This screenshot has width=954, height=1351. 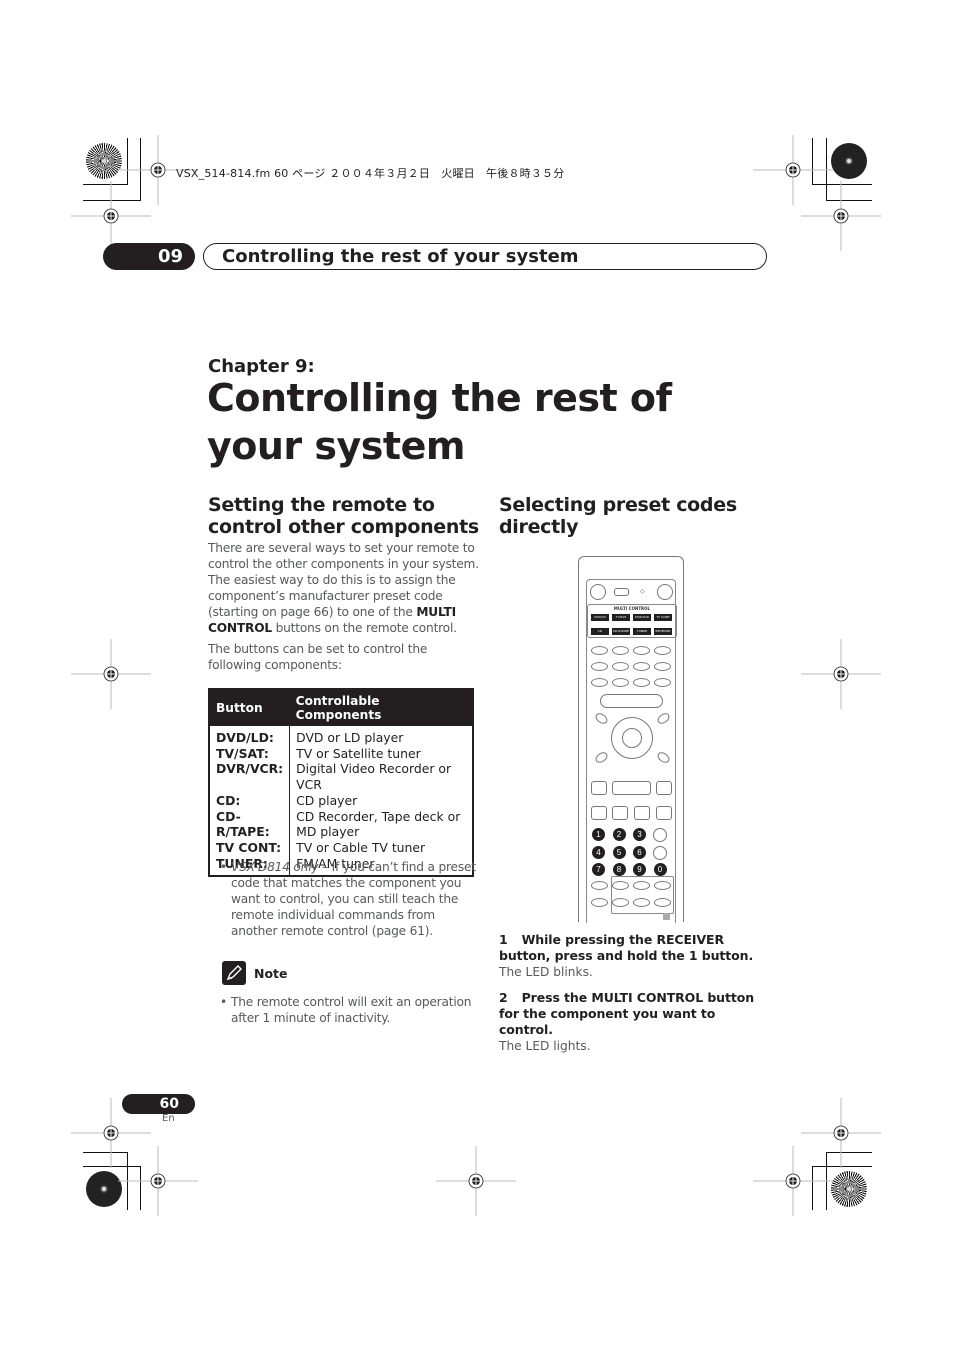 I want to click on chapter-number-badge: 09, so click(x=149, y=256).